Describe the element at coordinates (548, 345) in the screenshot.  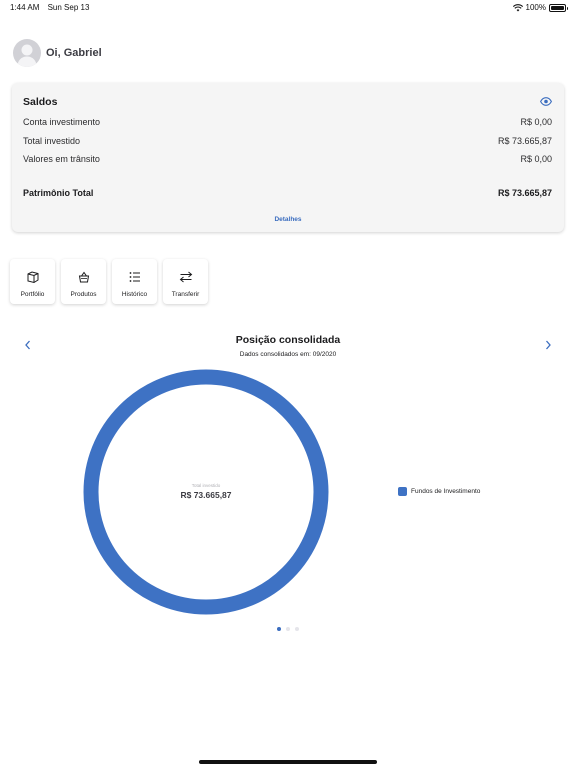
I see `chevron-right-icon` at that location.